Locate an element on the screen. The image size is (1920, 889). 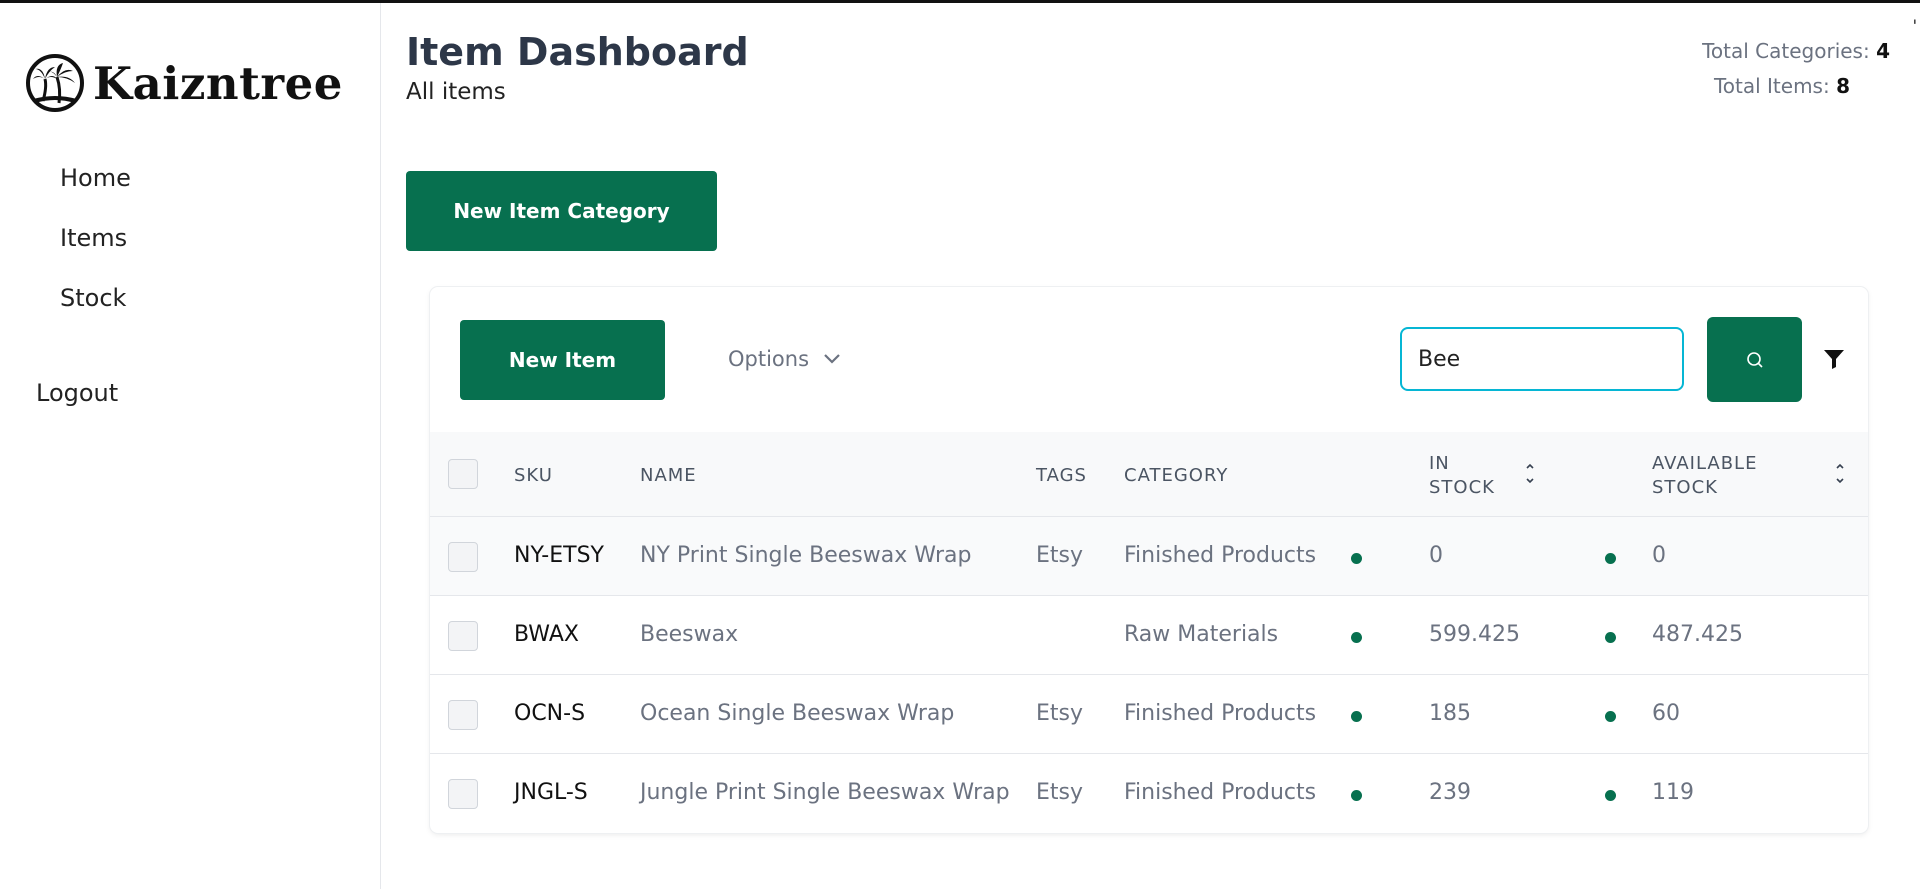
corner-mark: ' is located at coordinates (1914, 25).